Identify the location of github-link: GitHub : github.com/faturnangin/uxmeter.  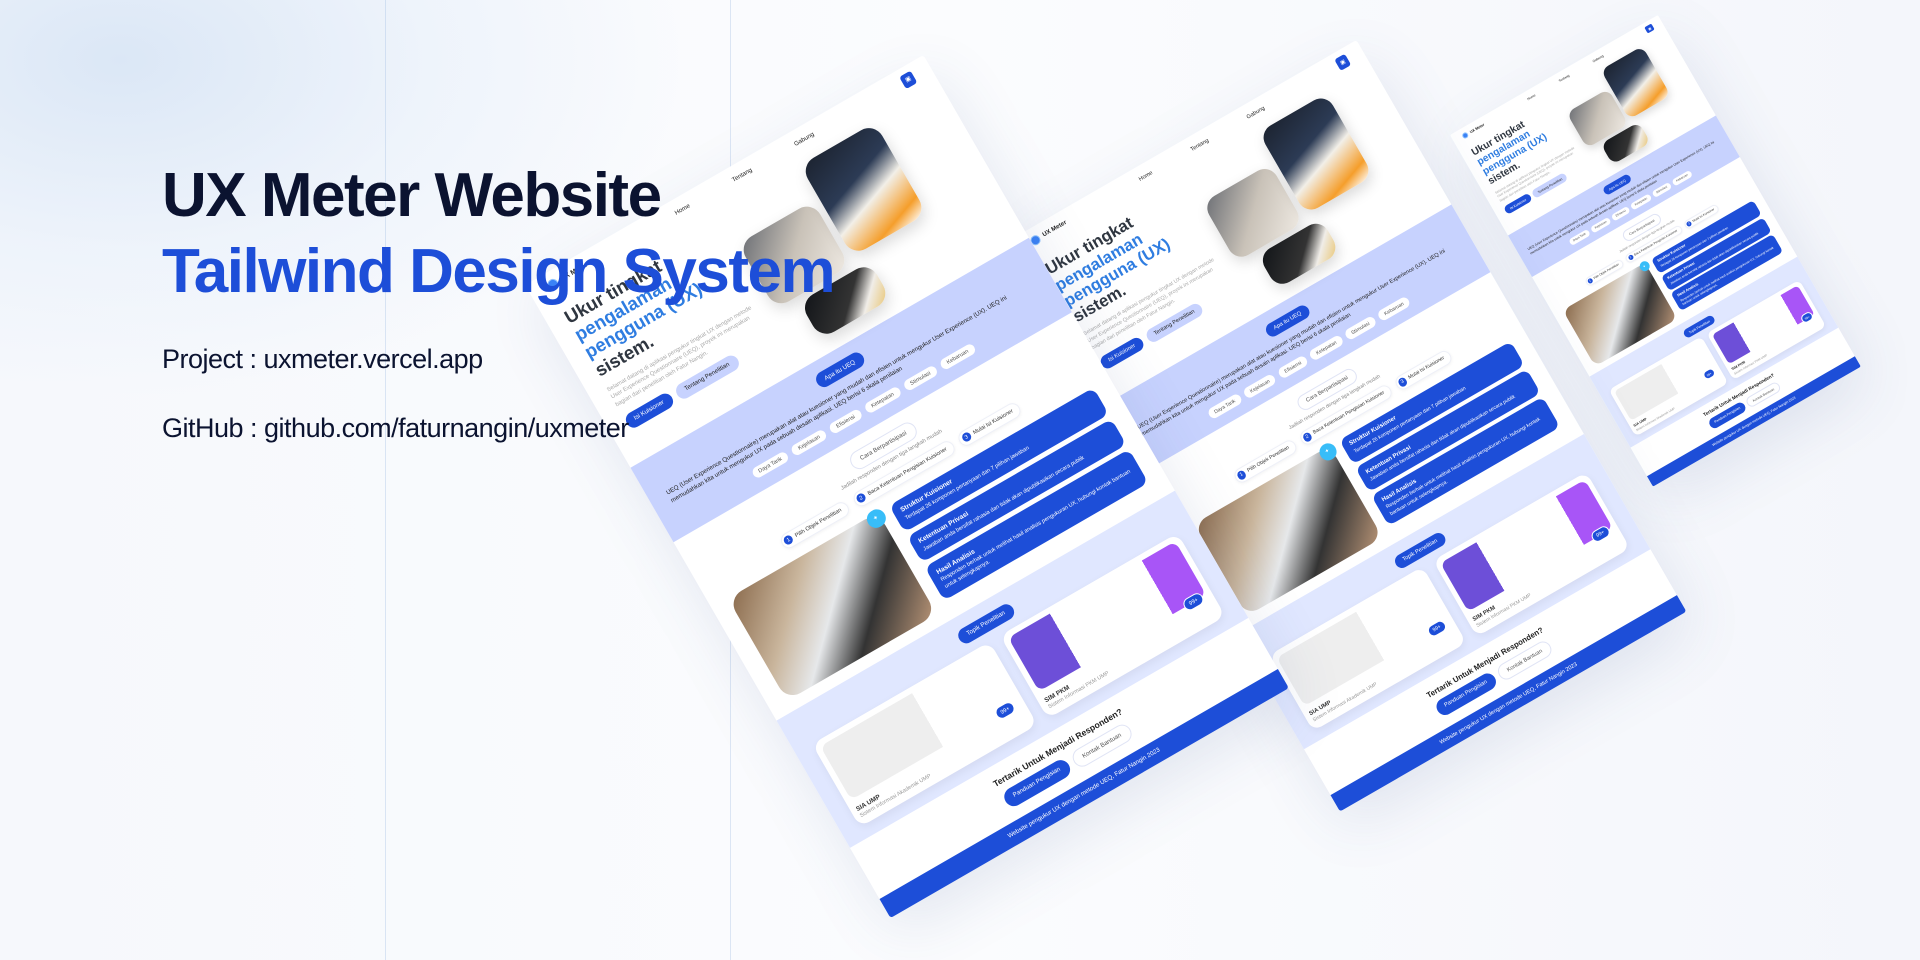
(498, 428).